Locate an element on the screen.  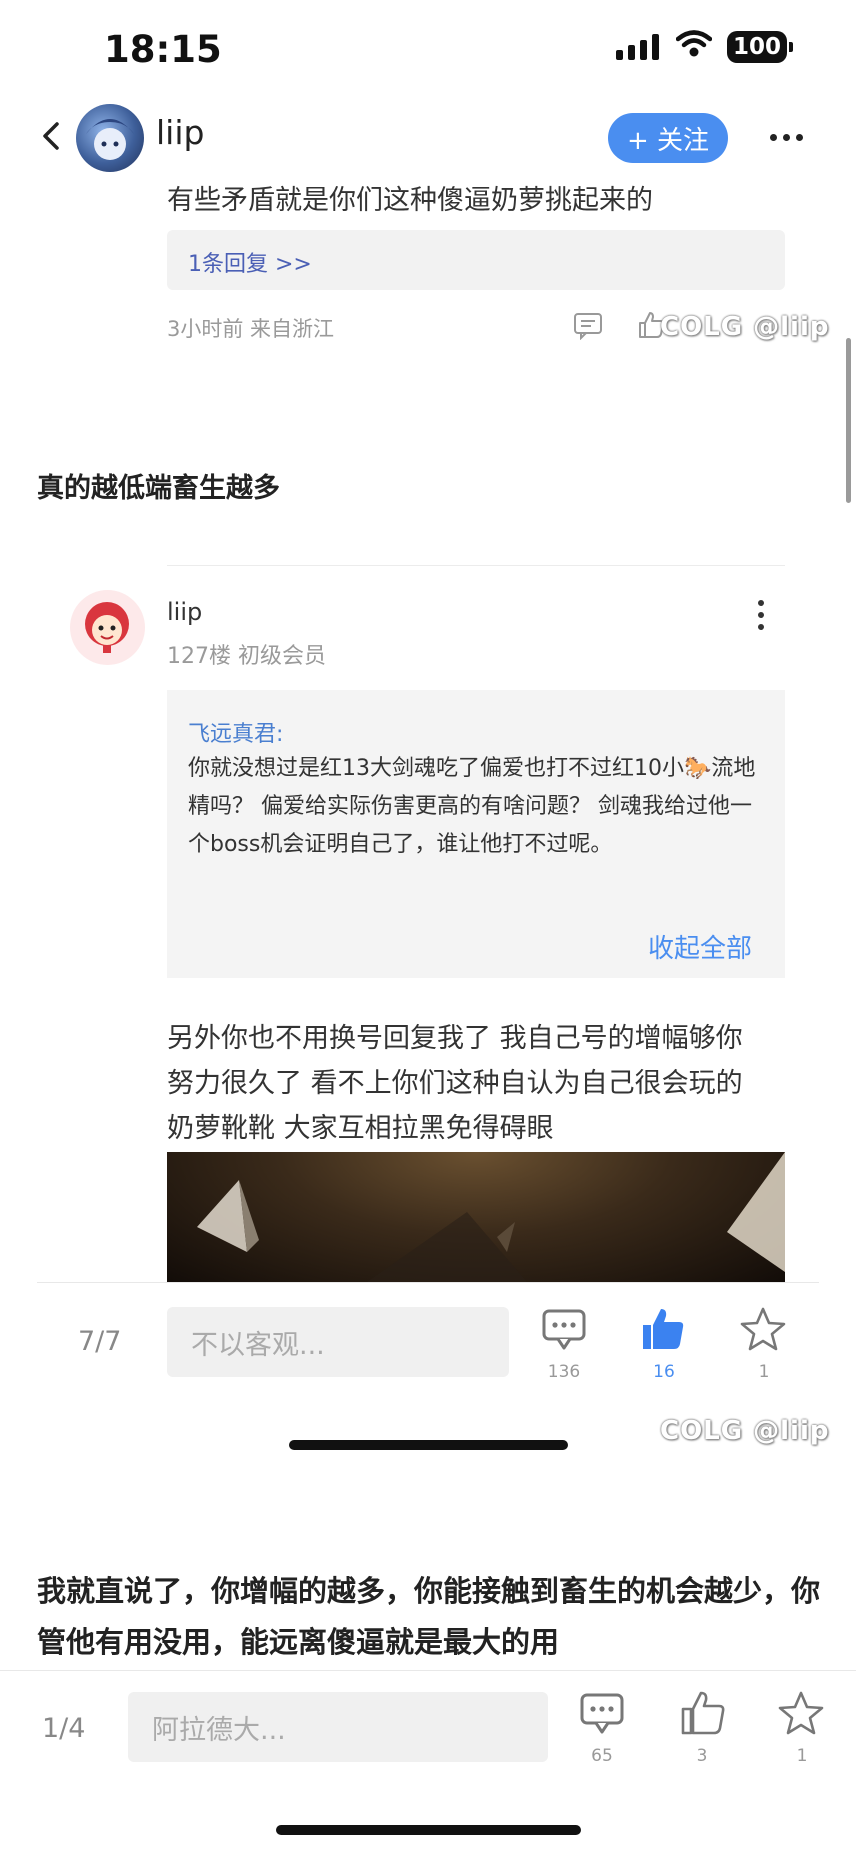
post-title: 真的越低端畜生越多 is located at coordinates (158, 488).